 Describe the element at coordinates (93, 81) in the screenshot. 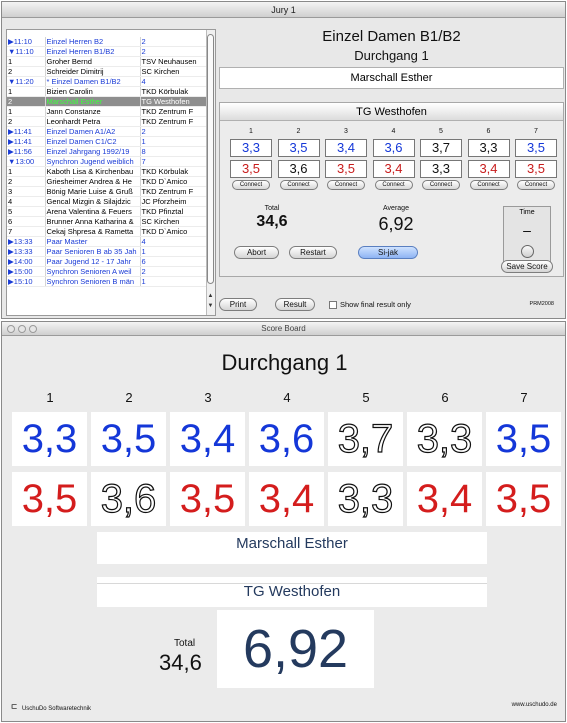

I see `run-list-cell-name: * Einzel Damen B1/B2` at that location.